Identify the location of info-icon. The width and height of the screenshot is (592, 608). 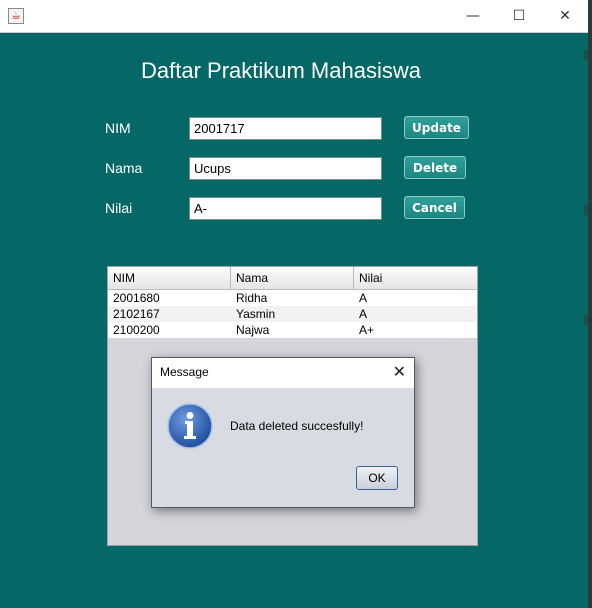
(190, 426).